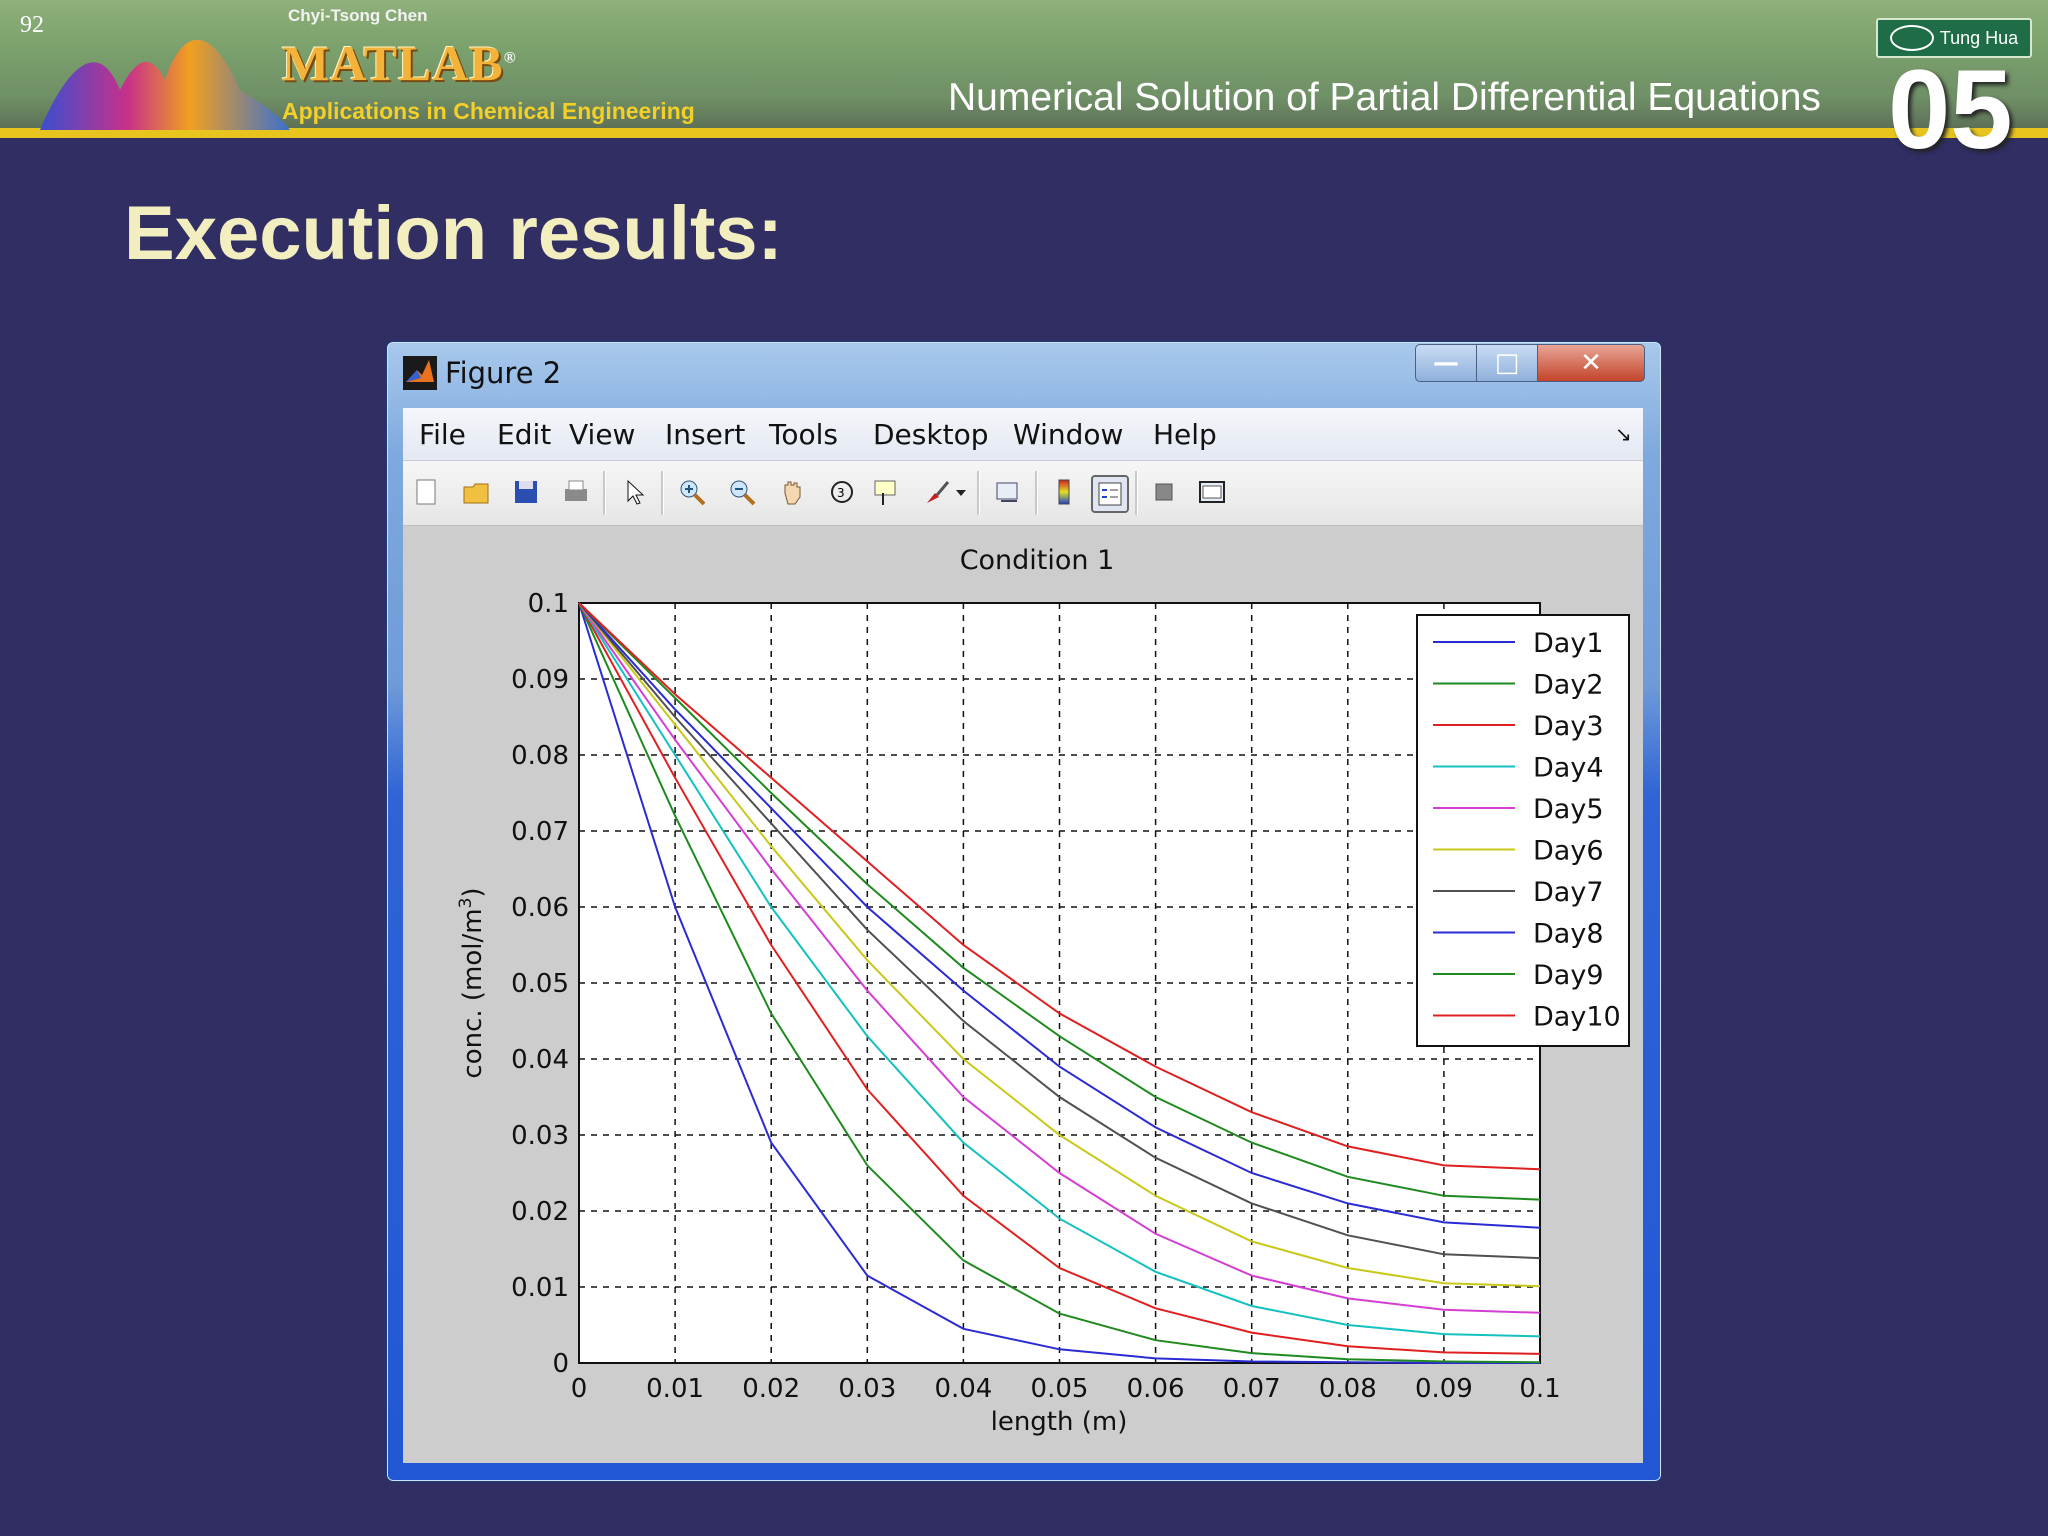 The image size is (2048, 1536). I want to click on y-tick-label: 0.07, so click(540, 832).